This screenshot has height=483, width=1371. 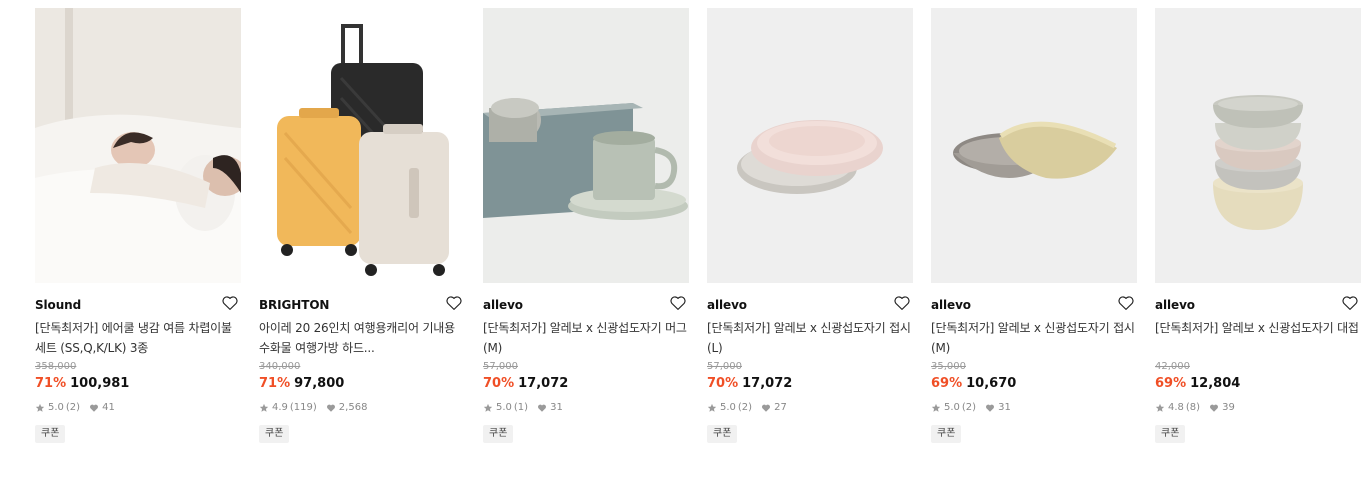 I want to click on sale-price: 10,670, so click(x=991, y=383).